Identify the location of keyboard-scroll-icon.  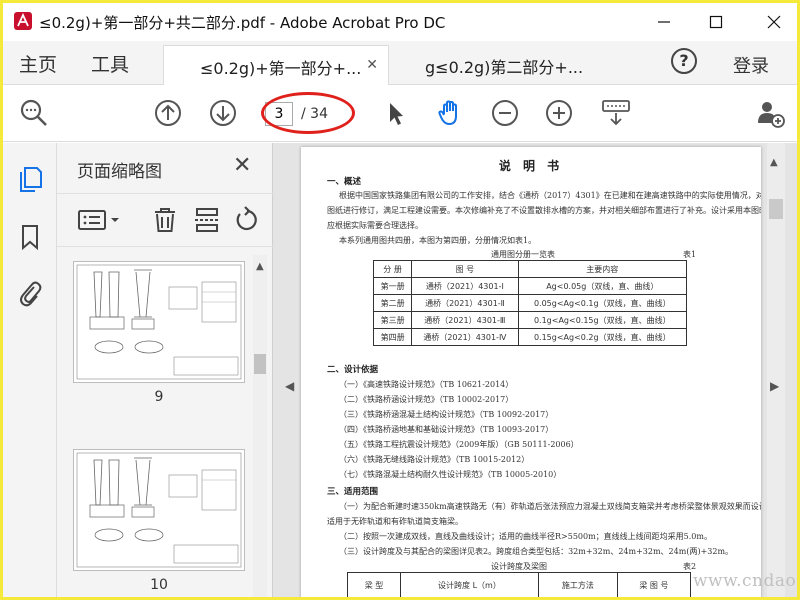
(616, 113).